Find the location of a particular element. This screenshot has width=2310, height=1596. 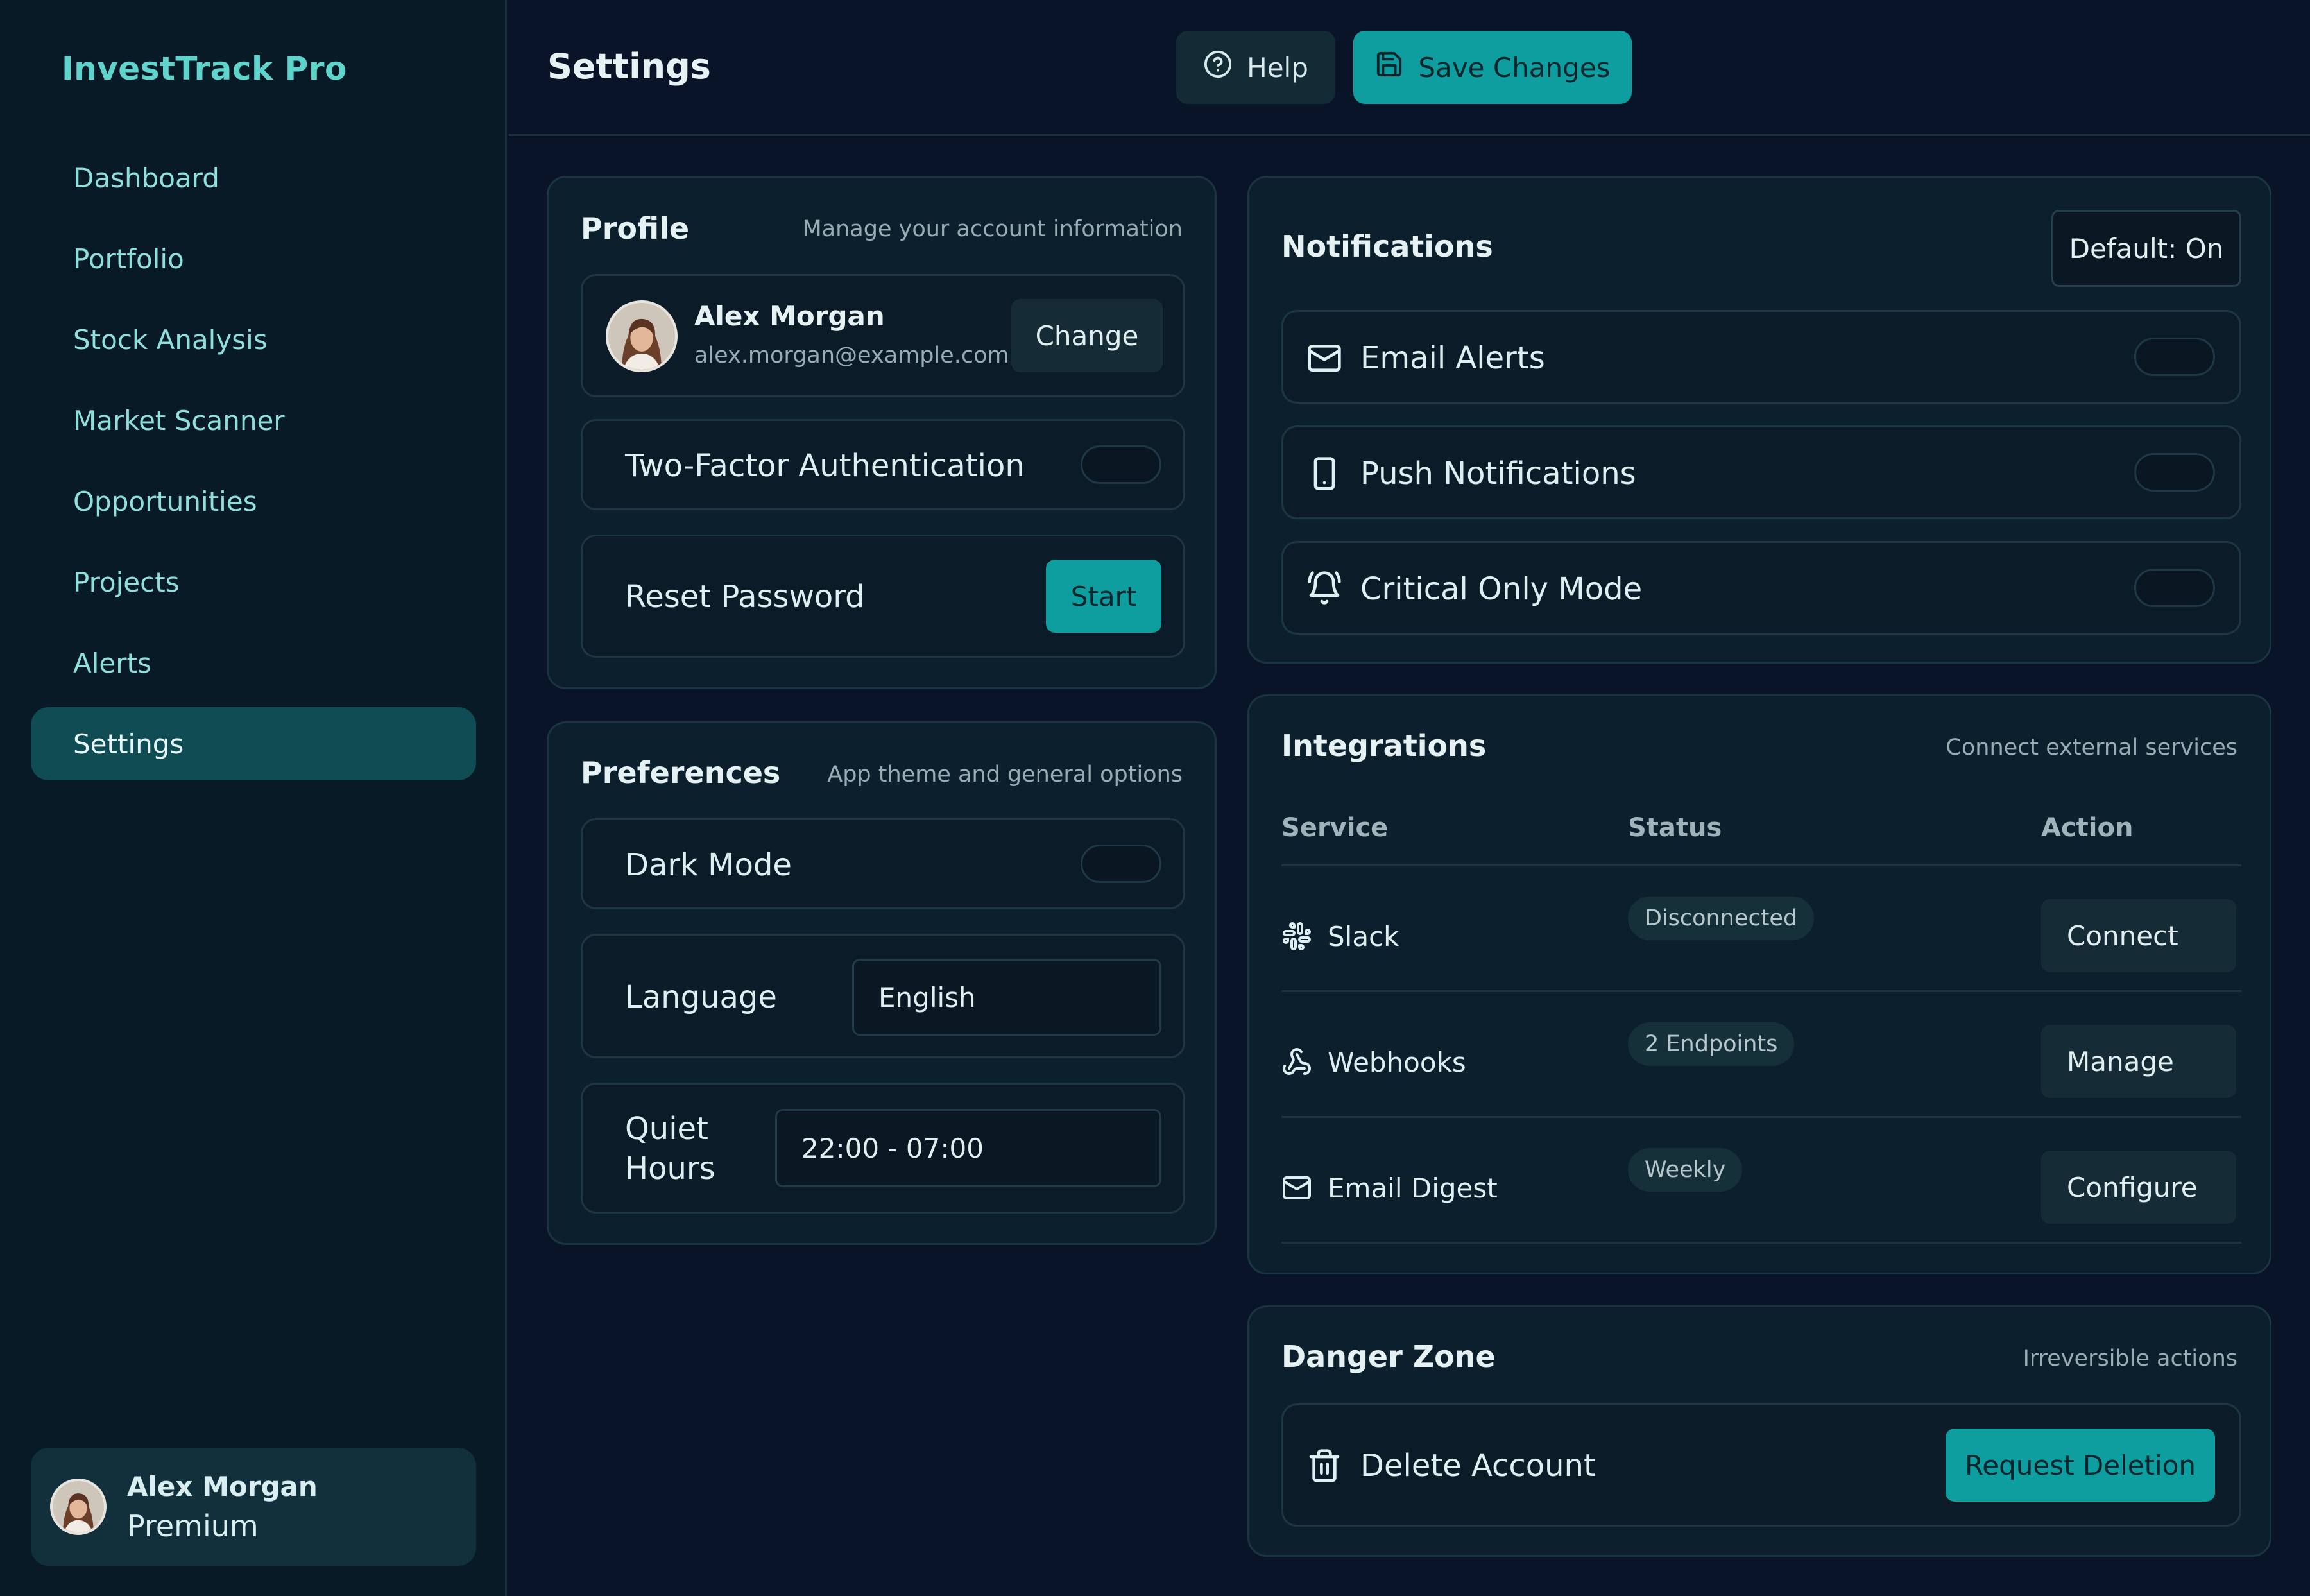

push-notifications-label: Push Notifications is located at coordinates (1498, 474).